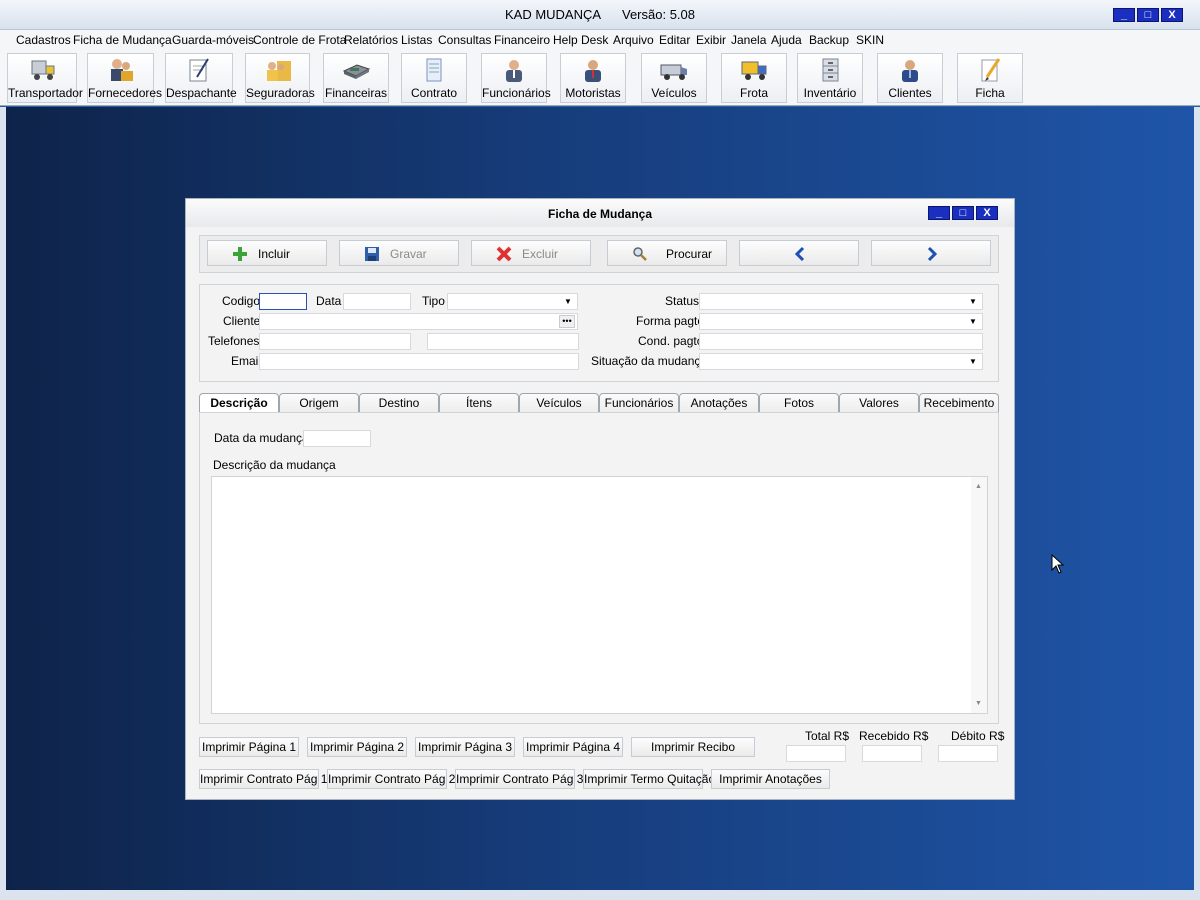 Image resolution: width=1200 pixels, height=900 pixels. I want to click on pencil-icon, so click(991, 70).